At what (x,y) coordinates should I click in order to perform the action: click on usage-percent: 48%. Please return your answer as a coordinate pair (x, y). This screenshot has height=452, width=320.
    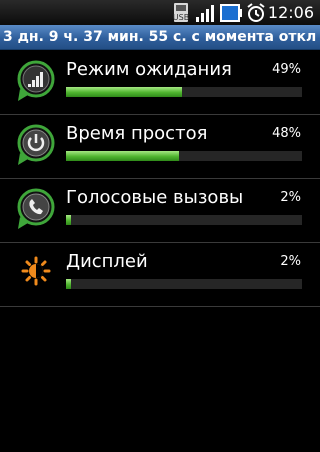
    Looking at the image, I should click on (286, 133).